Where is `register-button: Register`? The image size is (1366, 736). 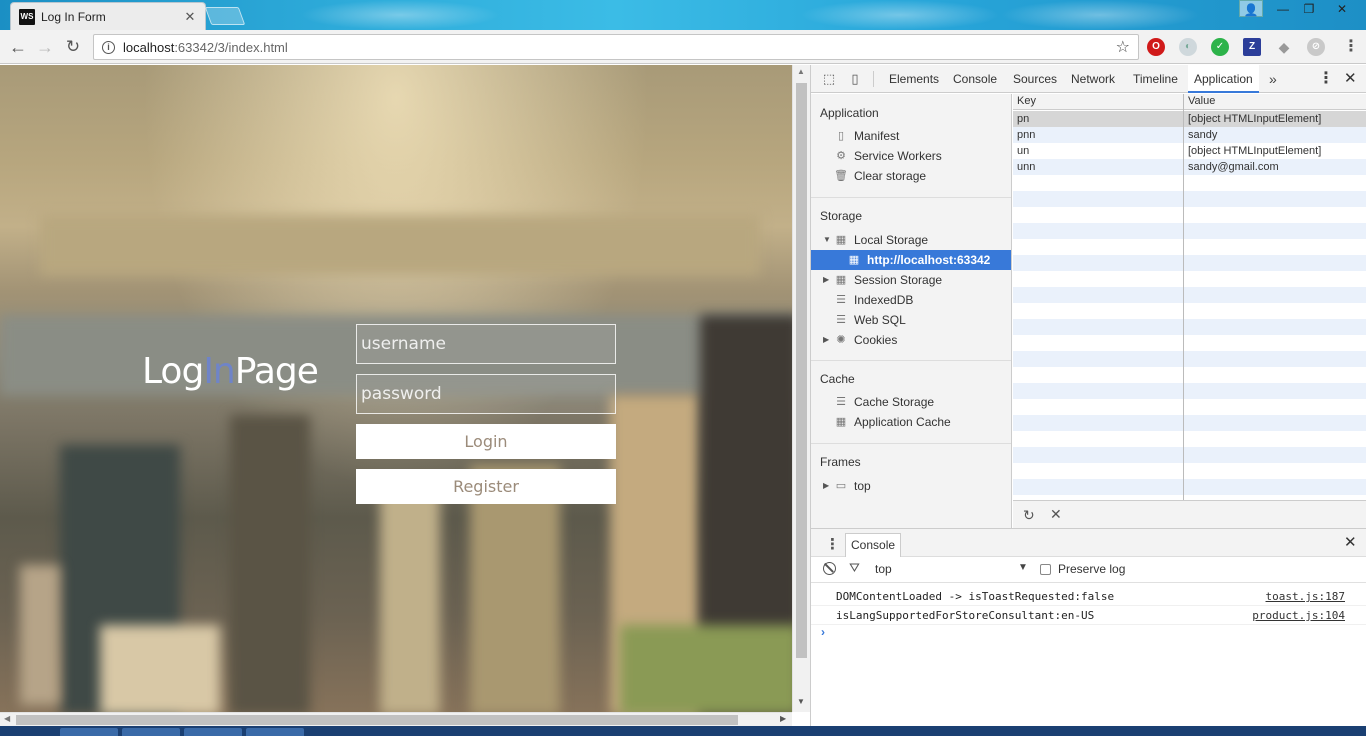
register-button: Register is located at coordinates (486, 486).